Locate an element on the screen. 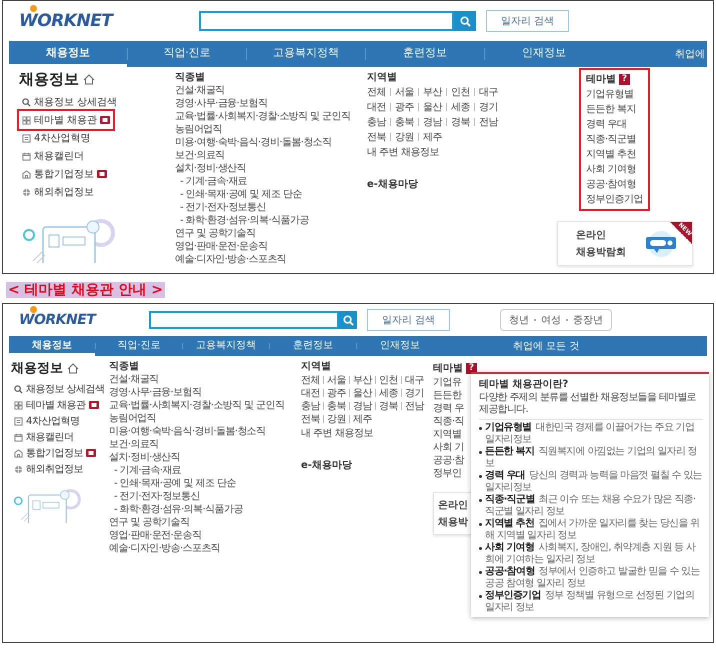 Image resolution: width=716 pixels, height=648 pixels. nav-tab: 고용복지정책 is located at coordinates (226, 346).